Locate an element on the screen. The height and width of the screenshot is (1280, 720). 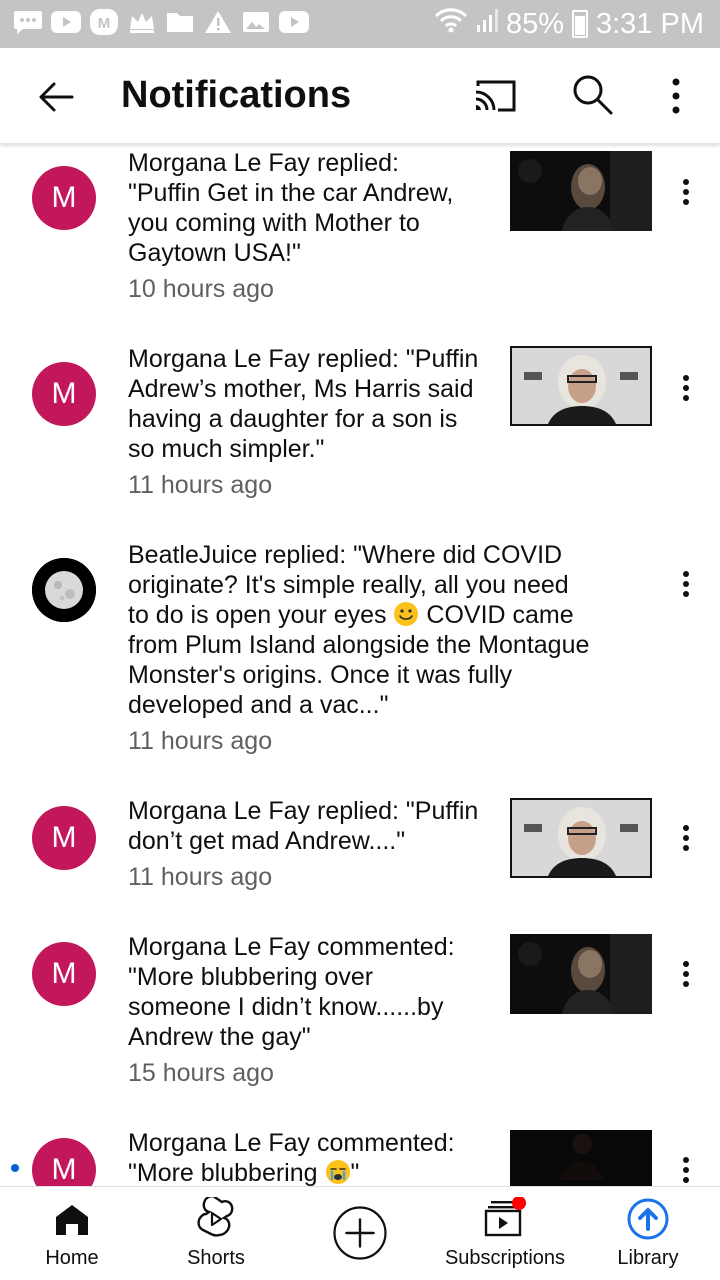
status-bar: M 85% 3:31 PM is located at coordinates (360, 24).